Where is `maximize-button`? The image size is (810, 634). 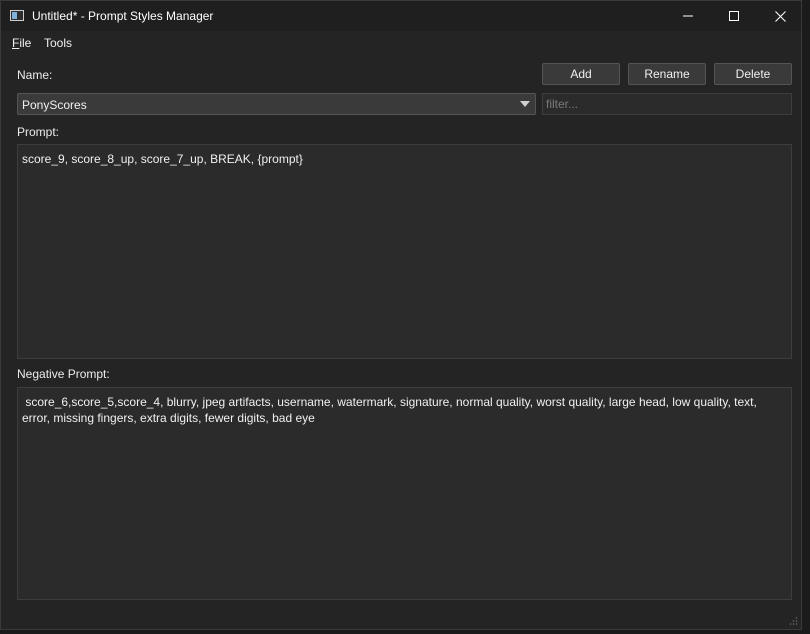 maximize-button is located at coordinates (734, 16).